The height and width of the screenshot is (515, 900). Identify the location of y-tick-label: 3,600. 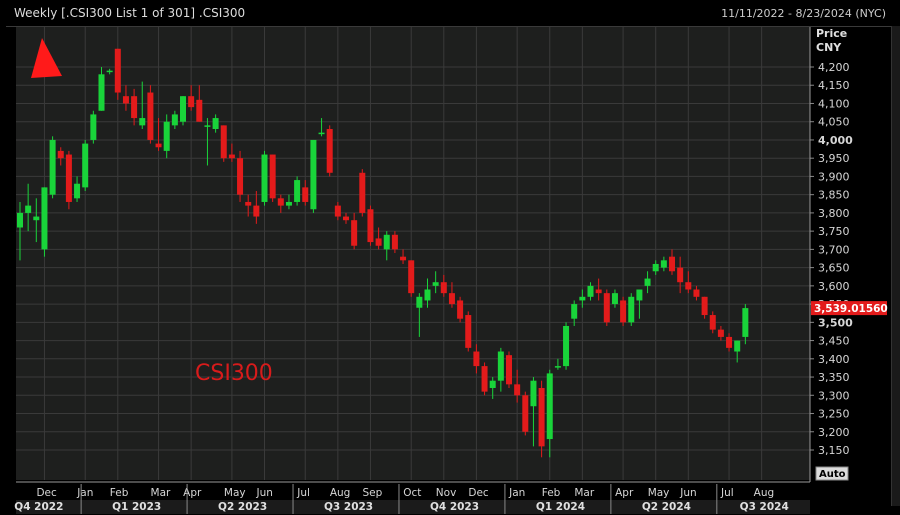
(834, 286).